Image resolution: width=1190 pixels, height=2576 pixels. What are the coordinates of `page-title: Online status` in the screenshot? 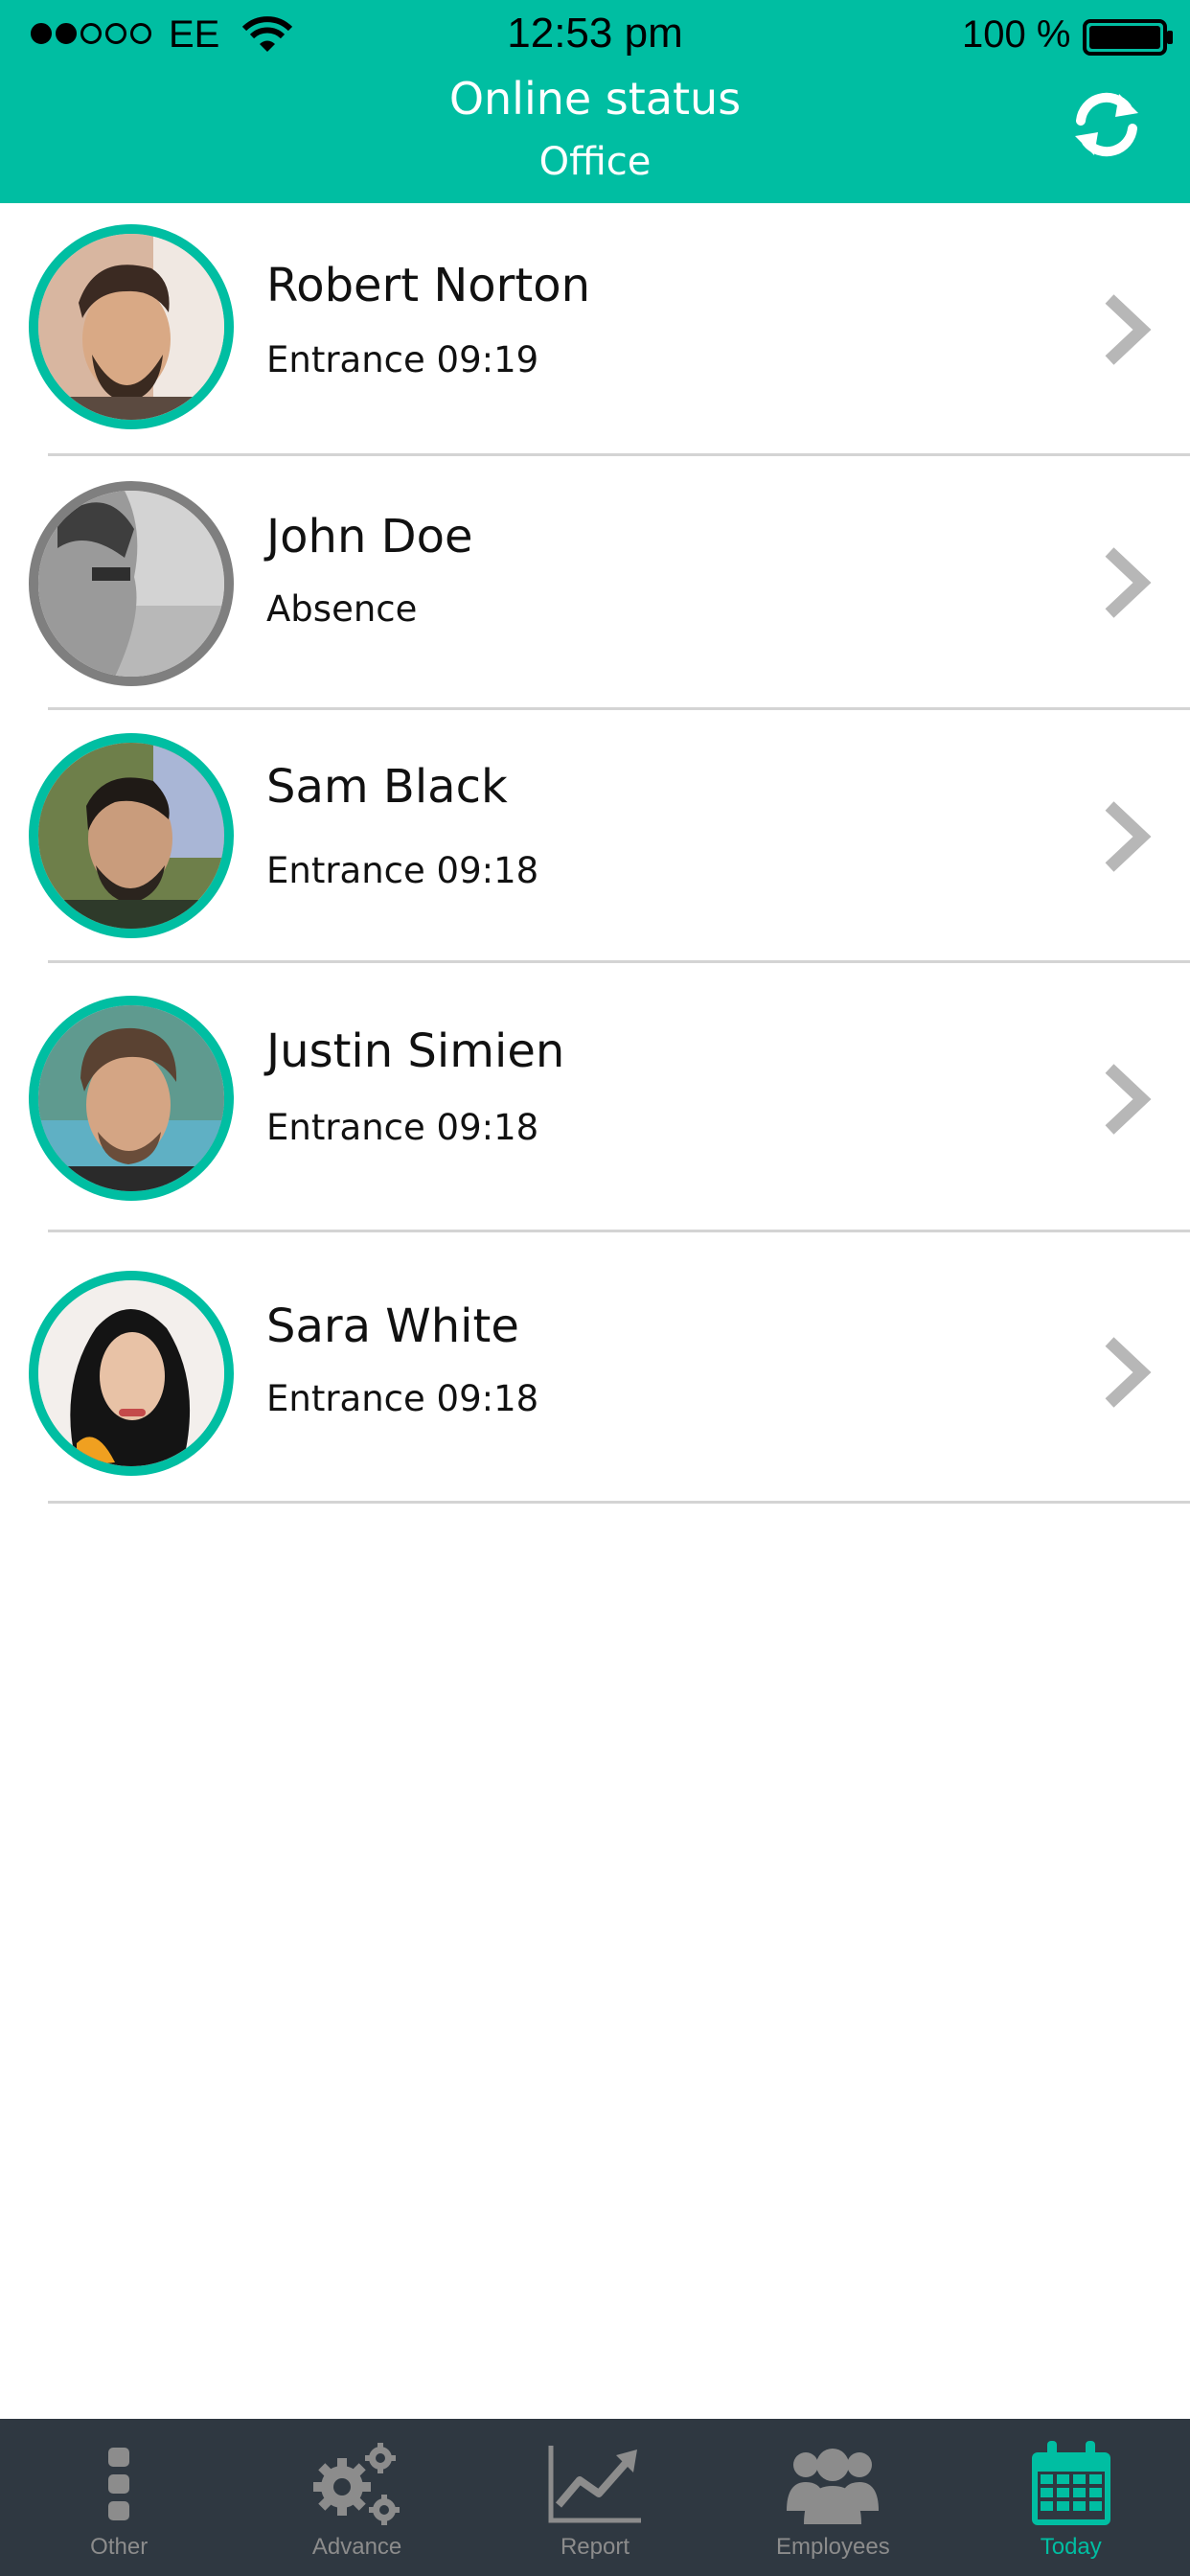 It's located at (595, 99).